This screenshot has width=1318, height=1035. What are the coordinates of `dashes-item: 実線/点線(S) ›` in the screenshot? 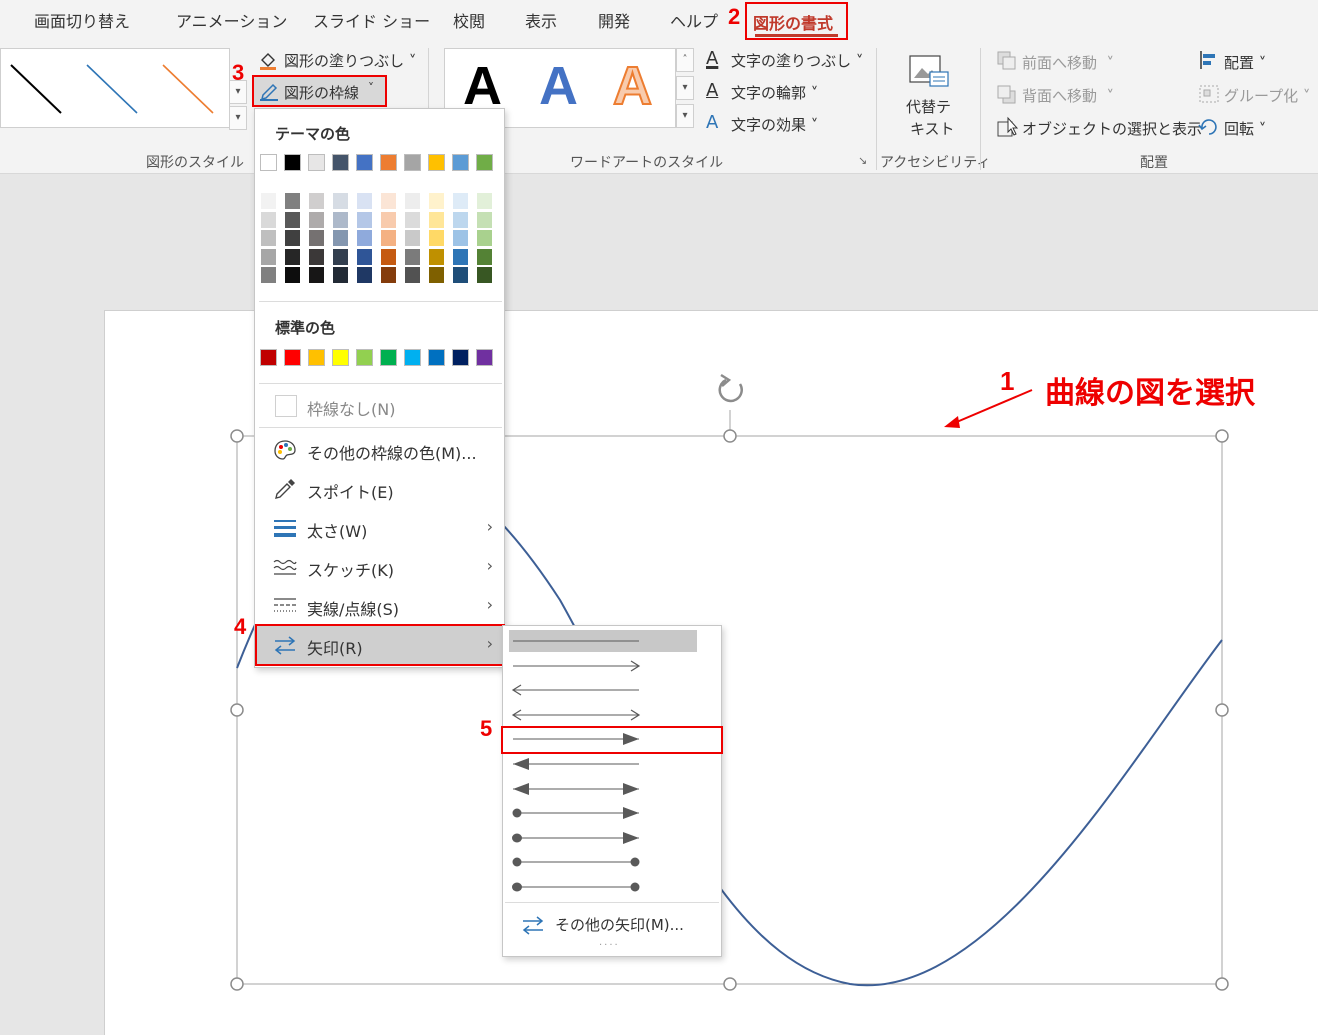 It's located at (380, 606).